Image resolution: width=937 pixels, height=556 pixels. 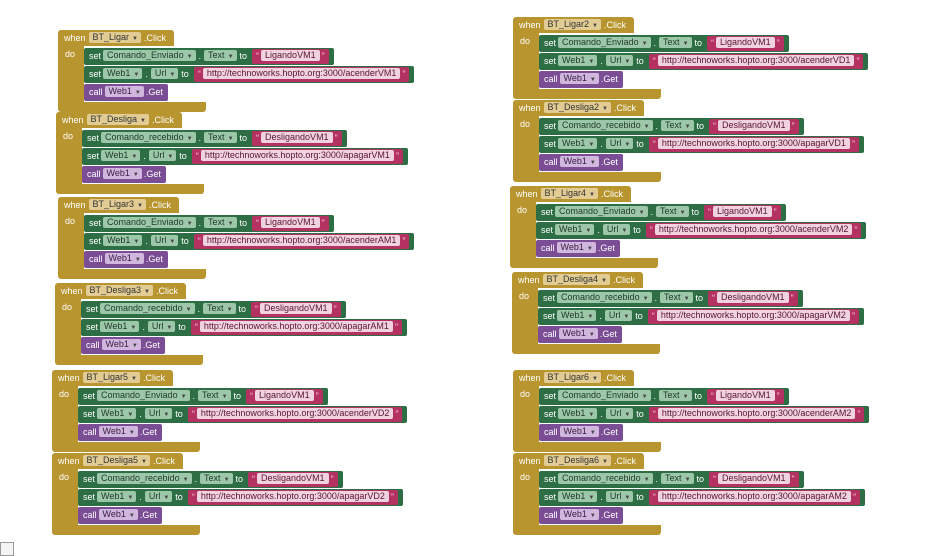 I want to click on event-header: when BT_Desliga6 ▼ .Click, so click(x=578, y=461).